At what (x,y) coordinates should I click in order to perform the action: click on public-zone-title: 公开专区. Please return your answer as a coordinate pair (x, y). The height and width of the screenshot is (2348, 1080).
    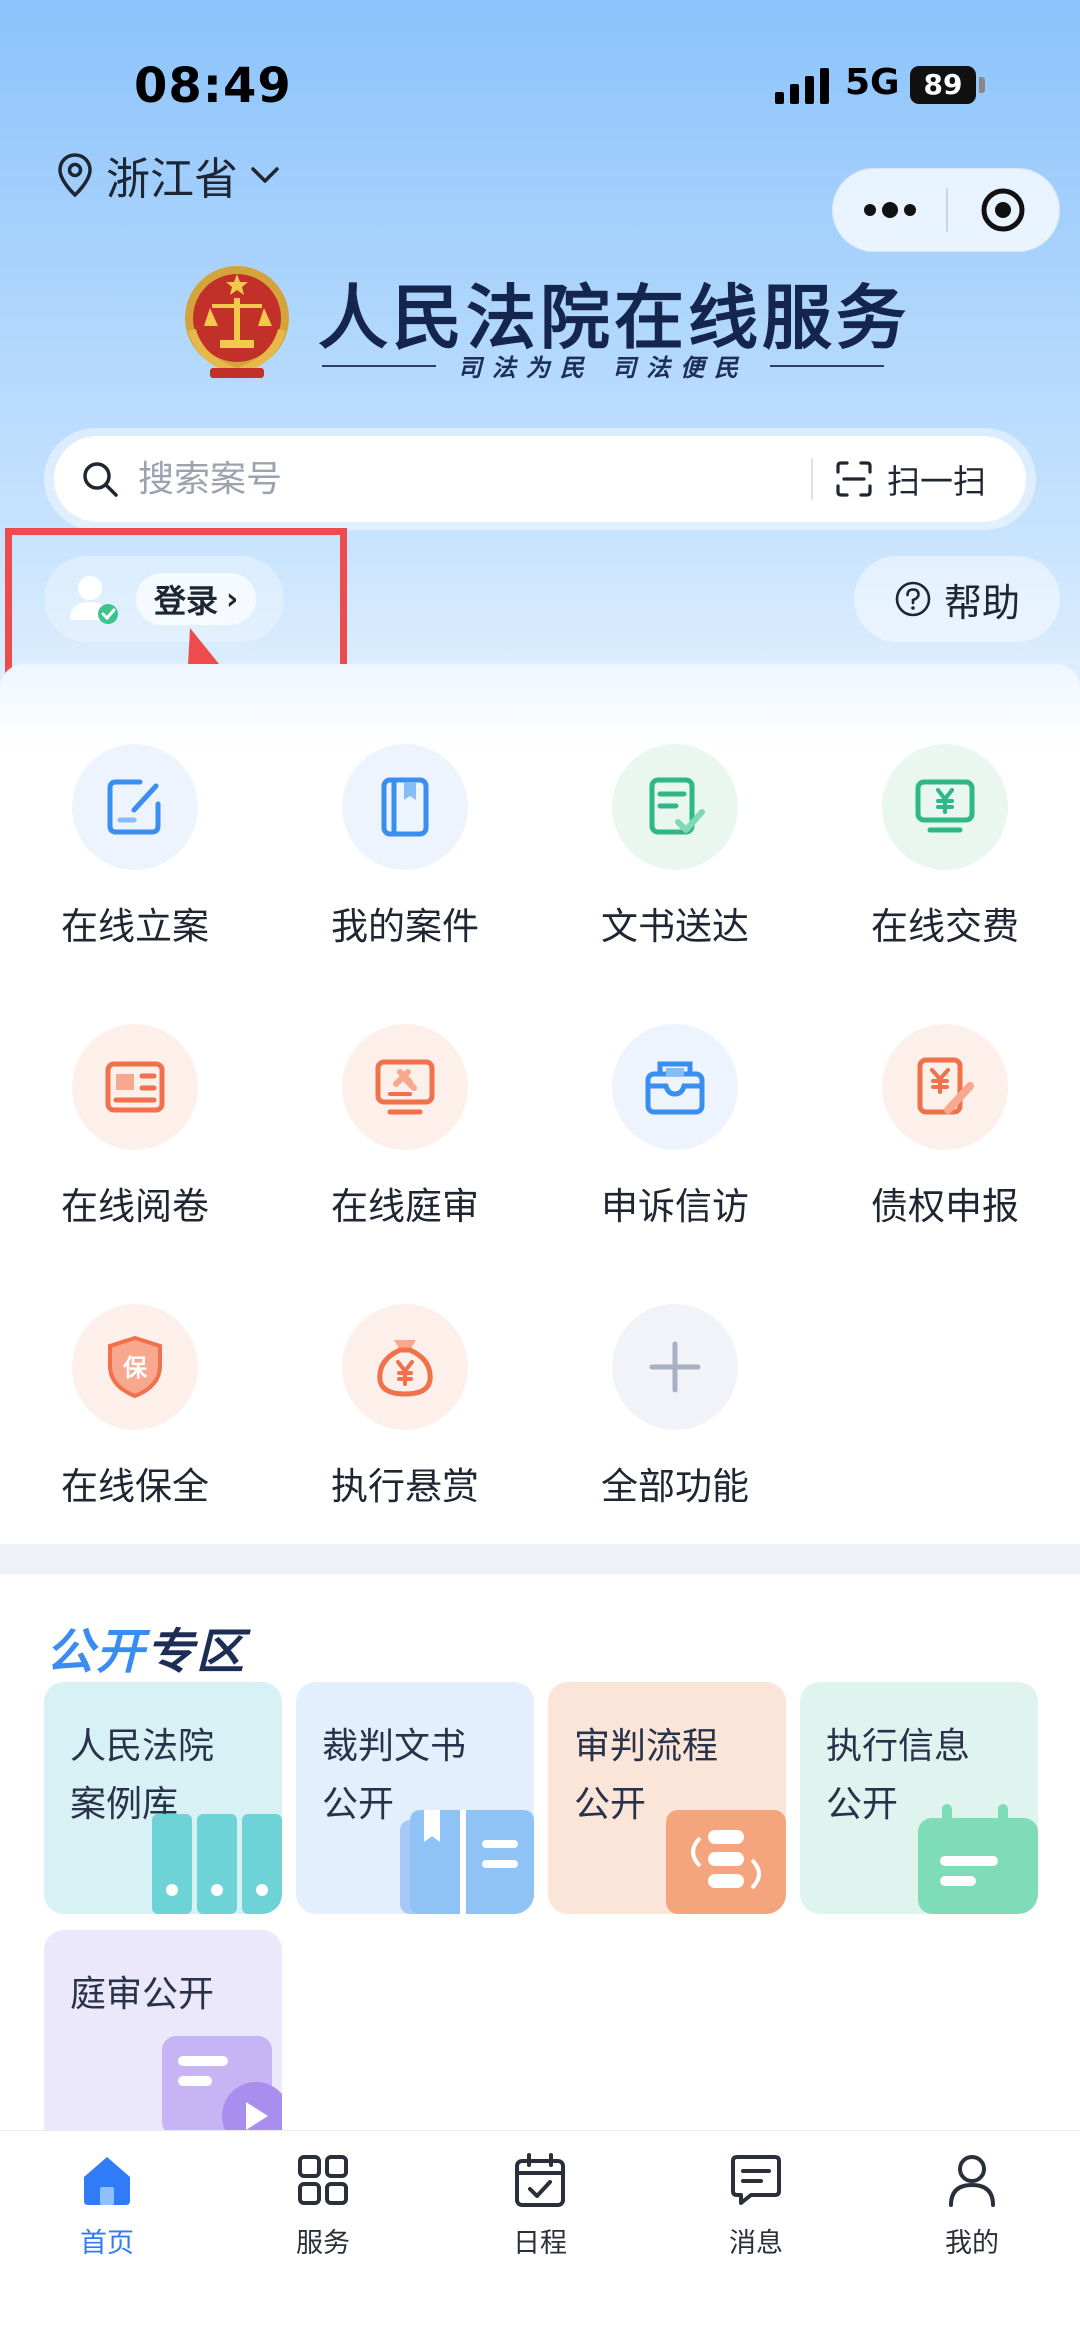
    Looking at the image, I should click on (146, 1647).